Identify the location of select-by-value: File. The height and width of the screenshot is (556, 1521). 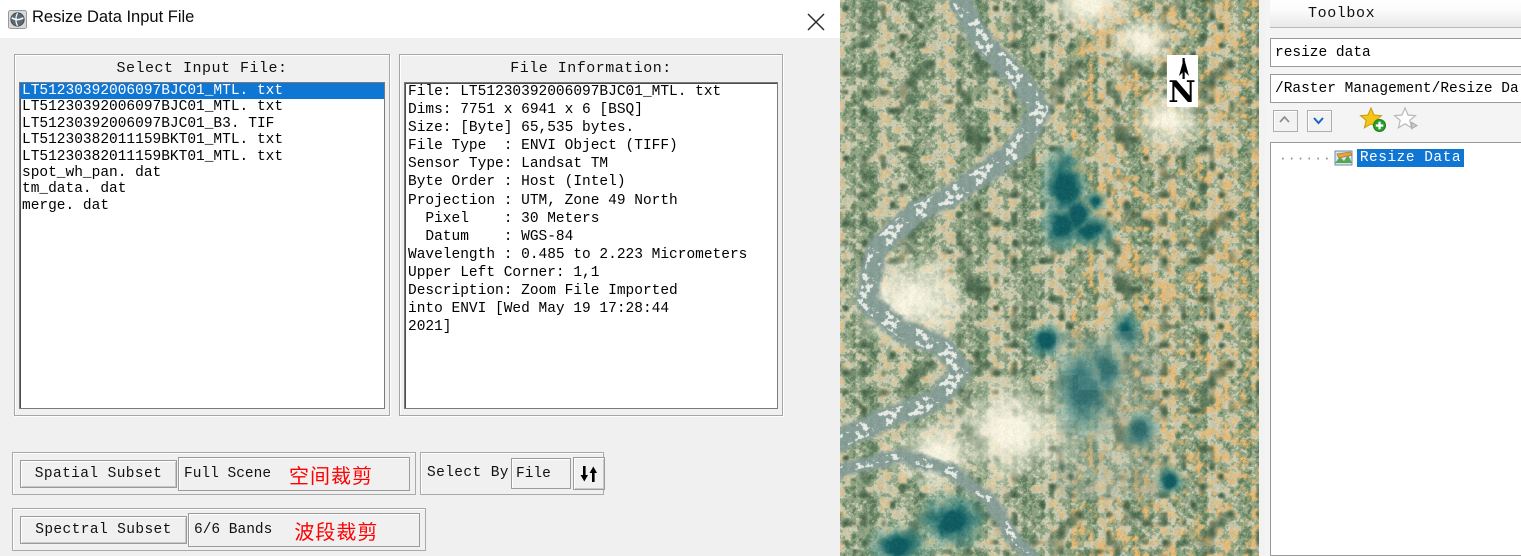
(533, 473).